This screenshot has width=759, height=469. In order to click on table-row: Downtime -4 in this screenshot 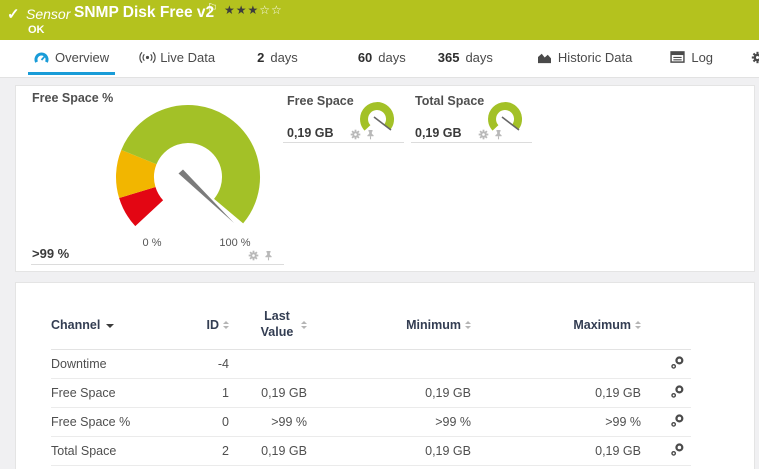, I will do `click(371, 364)`.